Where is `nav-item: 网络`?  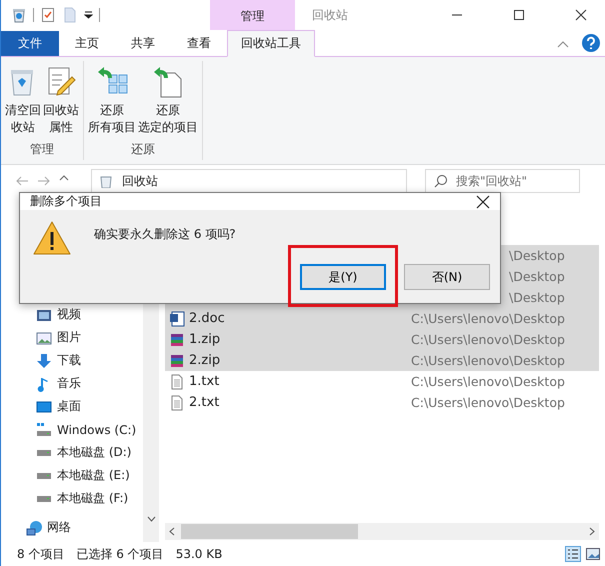 nav-item: 网络 is located at coordinates (72, 527).